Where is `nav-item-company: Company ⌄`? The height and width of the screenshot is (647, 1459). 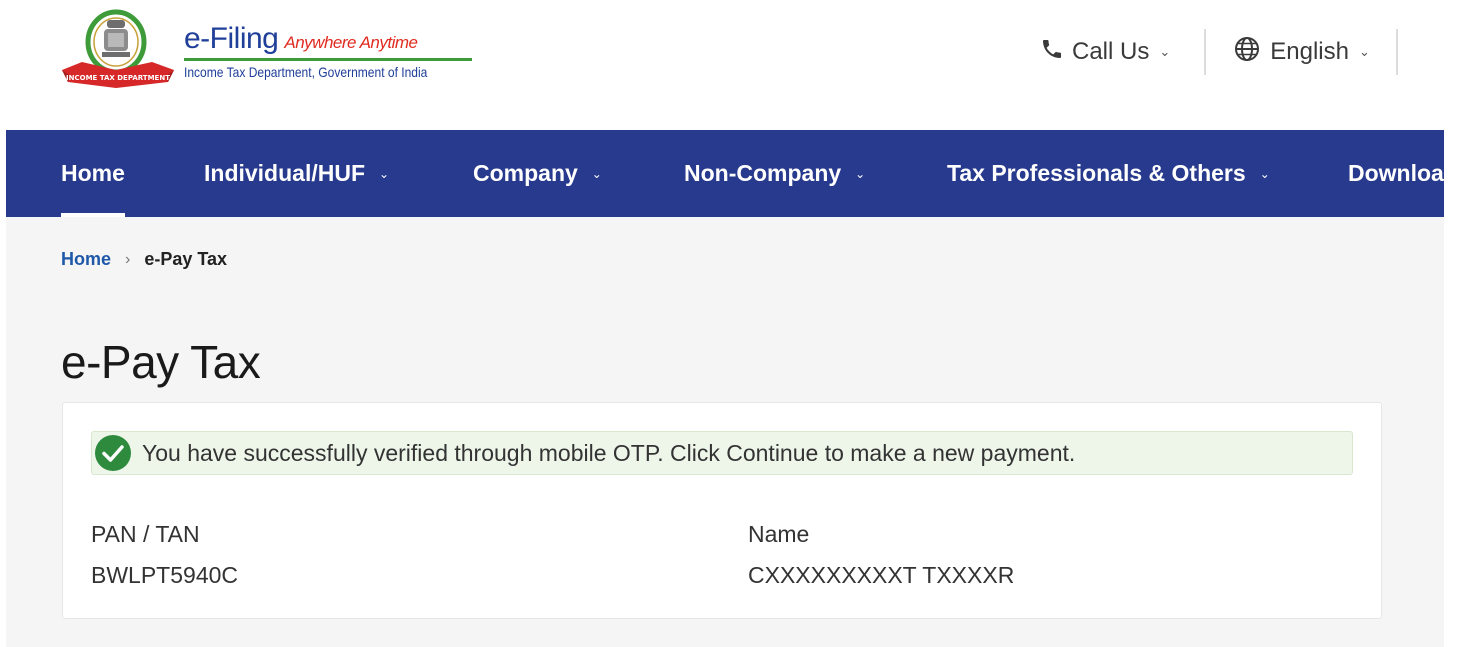
nav-item-company: Company ⌄ is located at coordinates (537, 173).